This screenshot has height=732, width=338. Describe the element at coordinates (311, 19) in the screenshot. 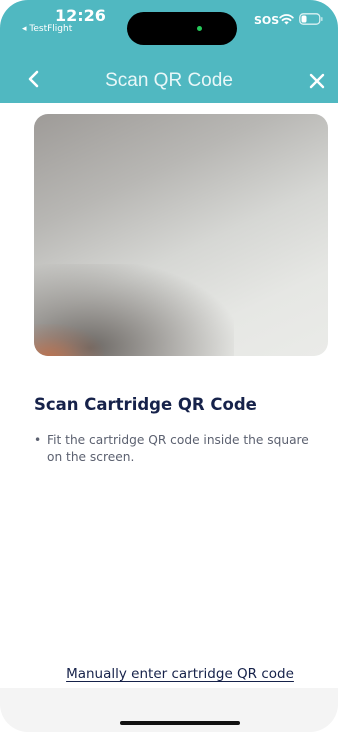

I see `battery-icon` at that location.